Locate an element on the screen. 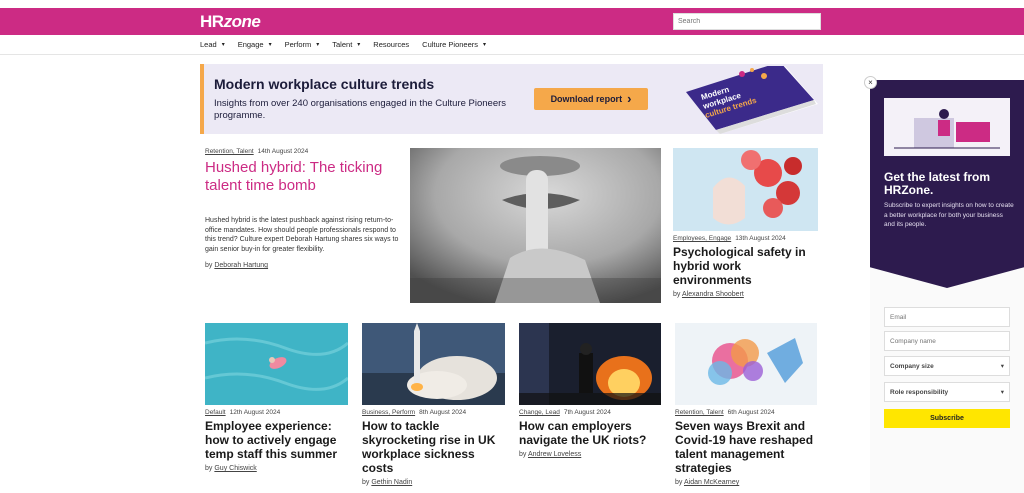 The width and height of the screenshot is (1024, 493). article-byline: by Aidan McKearney is located at coordinates (707, 482).